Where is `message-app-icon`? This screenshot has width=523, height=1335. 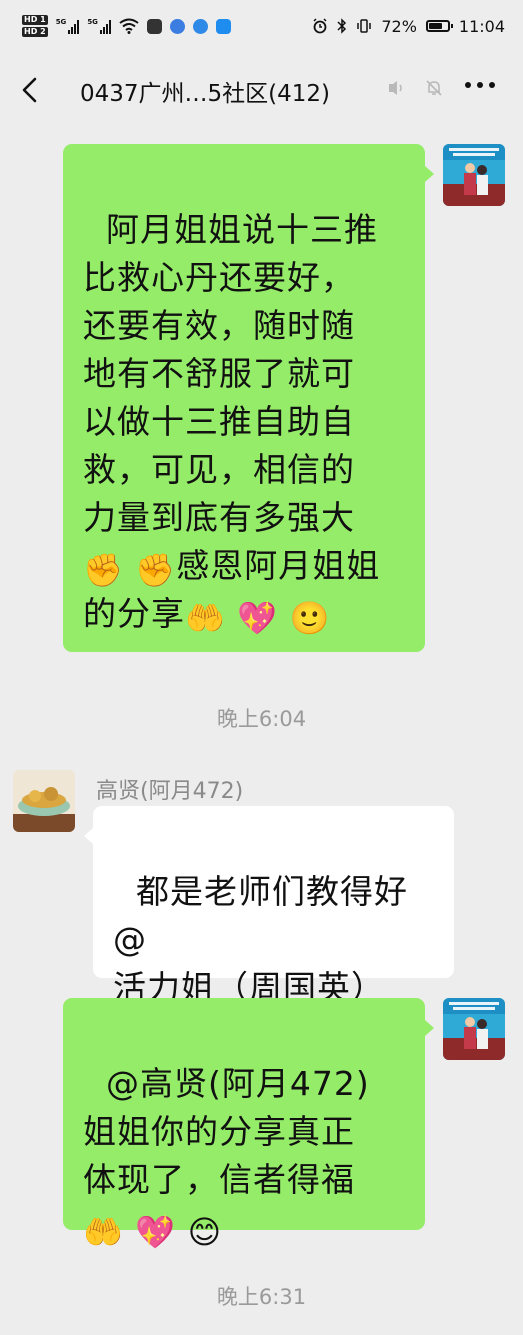
message-app-icon is located at coordinates (154, 26).